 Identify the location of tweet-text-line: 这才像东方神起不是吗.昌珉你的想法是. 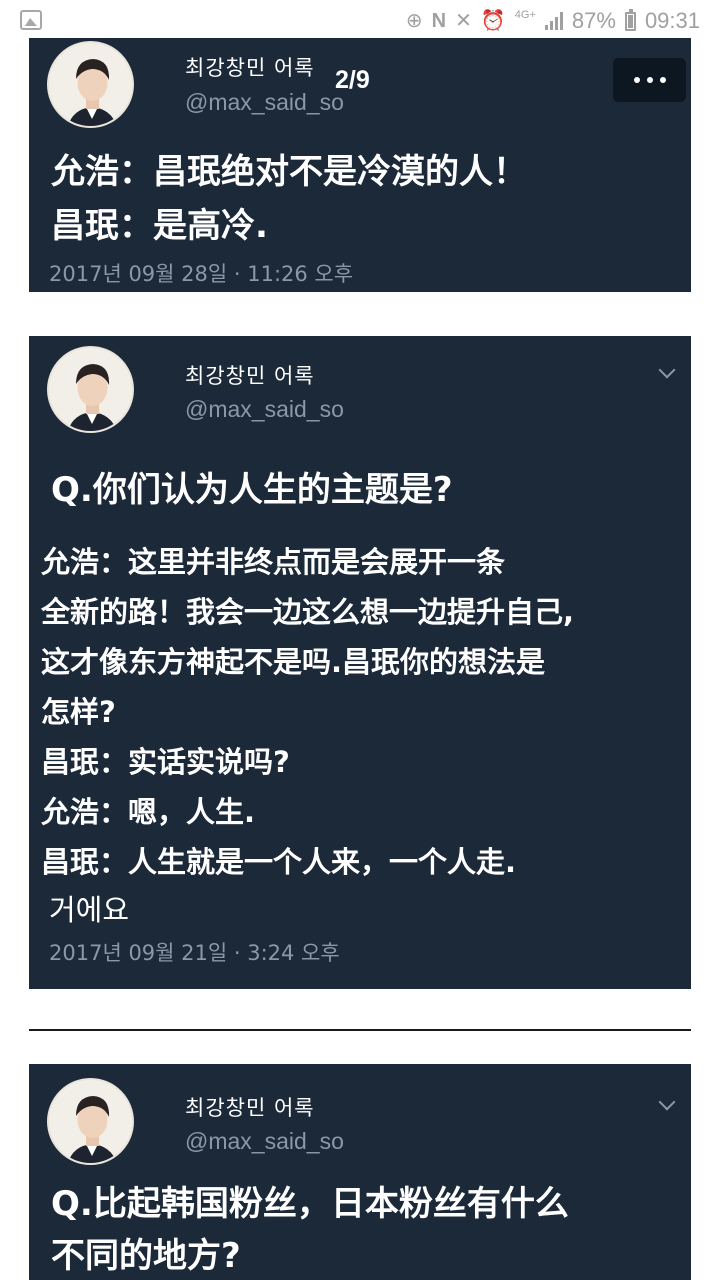
(293, 662).